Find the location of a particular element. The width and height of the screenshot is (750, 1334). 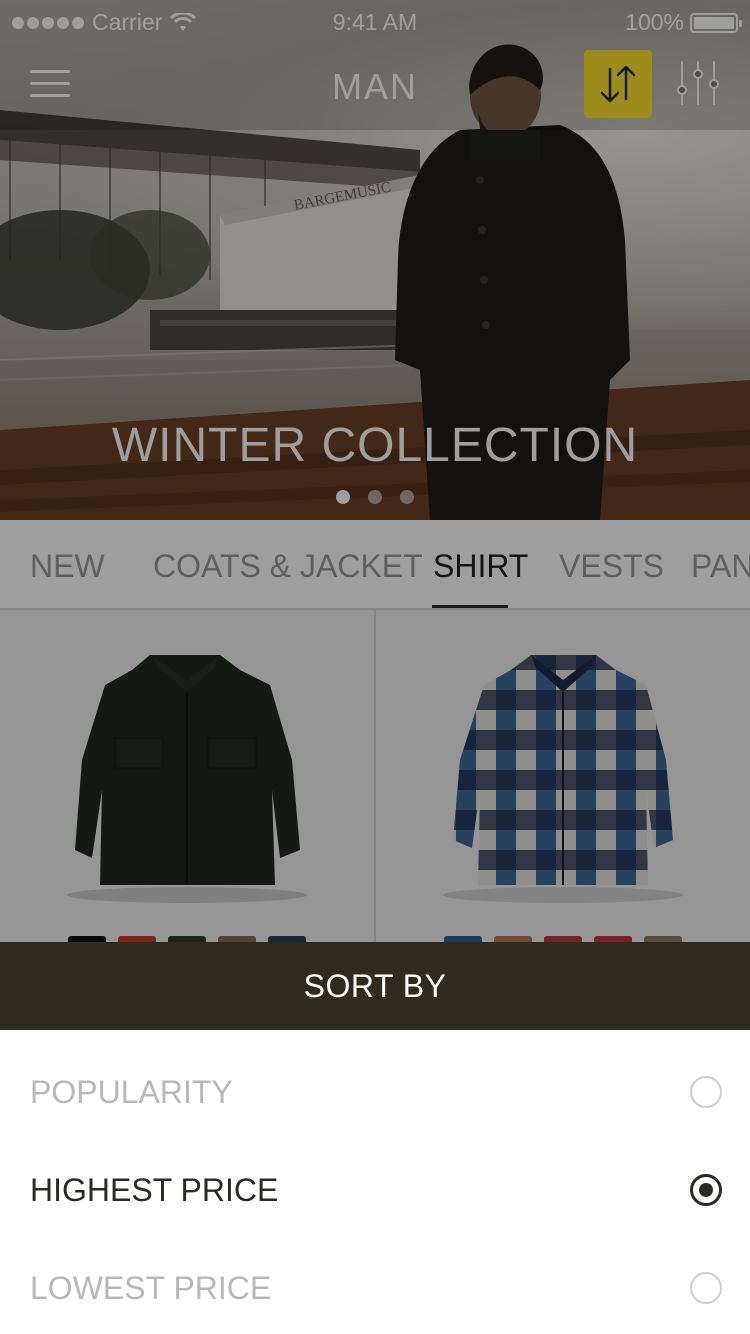

sort-option-highest-price: HIGHEST PRICE is located at coordinates (375, 1185).